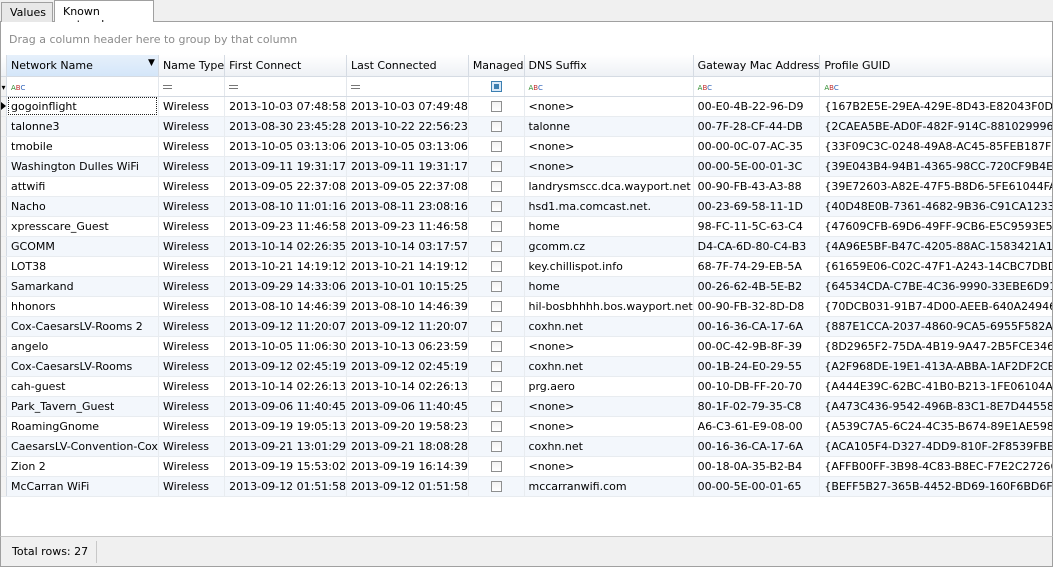 Image resolution: width=1053 pixels, height=567 pixels. I want to click on cell-profile-guid: {70DCB031-91B7-4D00-AEEB-640A249466F5}, so click(935, 306).